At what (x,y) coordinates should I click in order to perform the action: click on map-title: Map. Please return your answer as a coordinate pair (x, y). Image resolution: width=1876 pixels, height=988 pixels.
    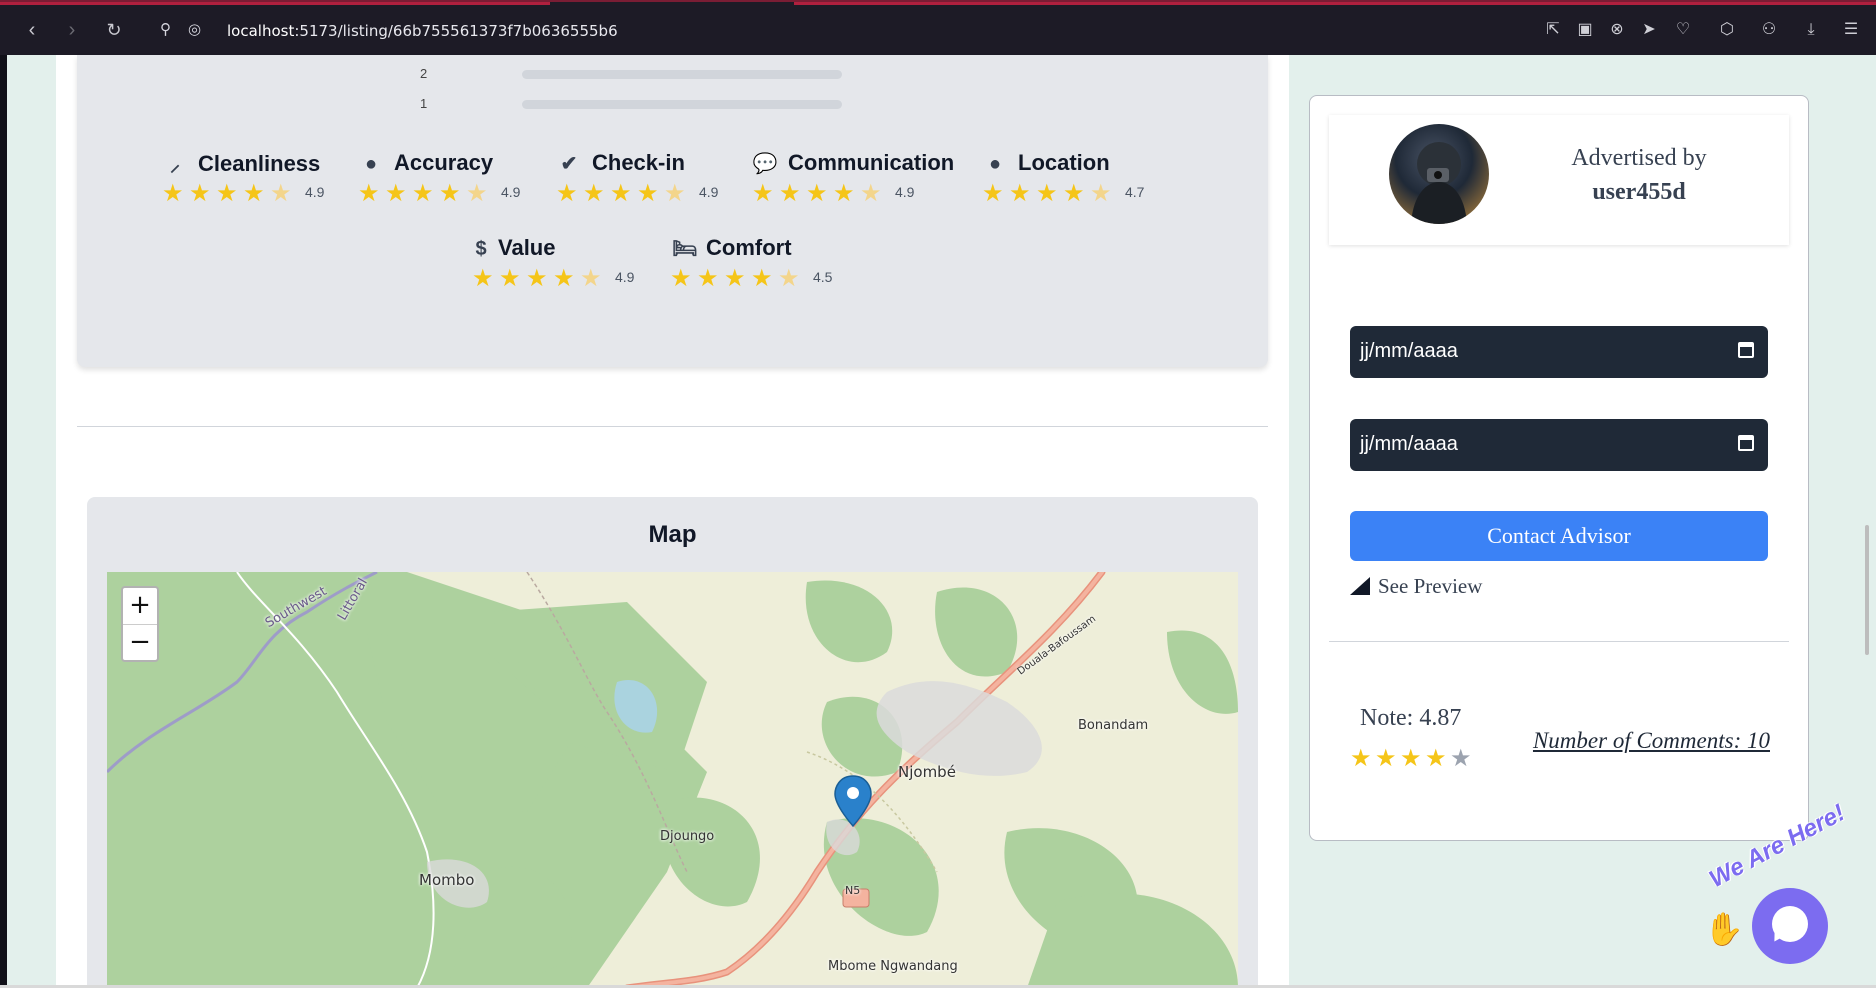
    Looking at the image, I should click on (672, 534).